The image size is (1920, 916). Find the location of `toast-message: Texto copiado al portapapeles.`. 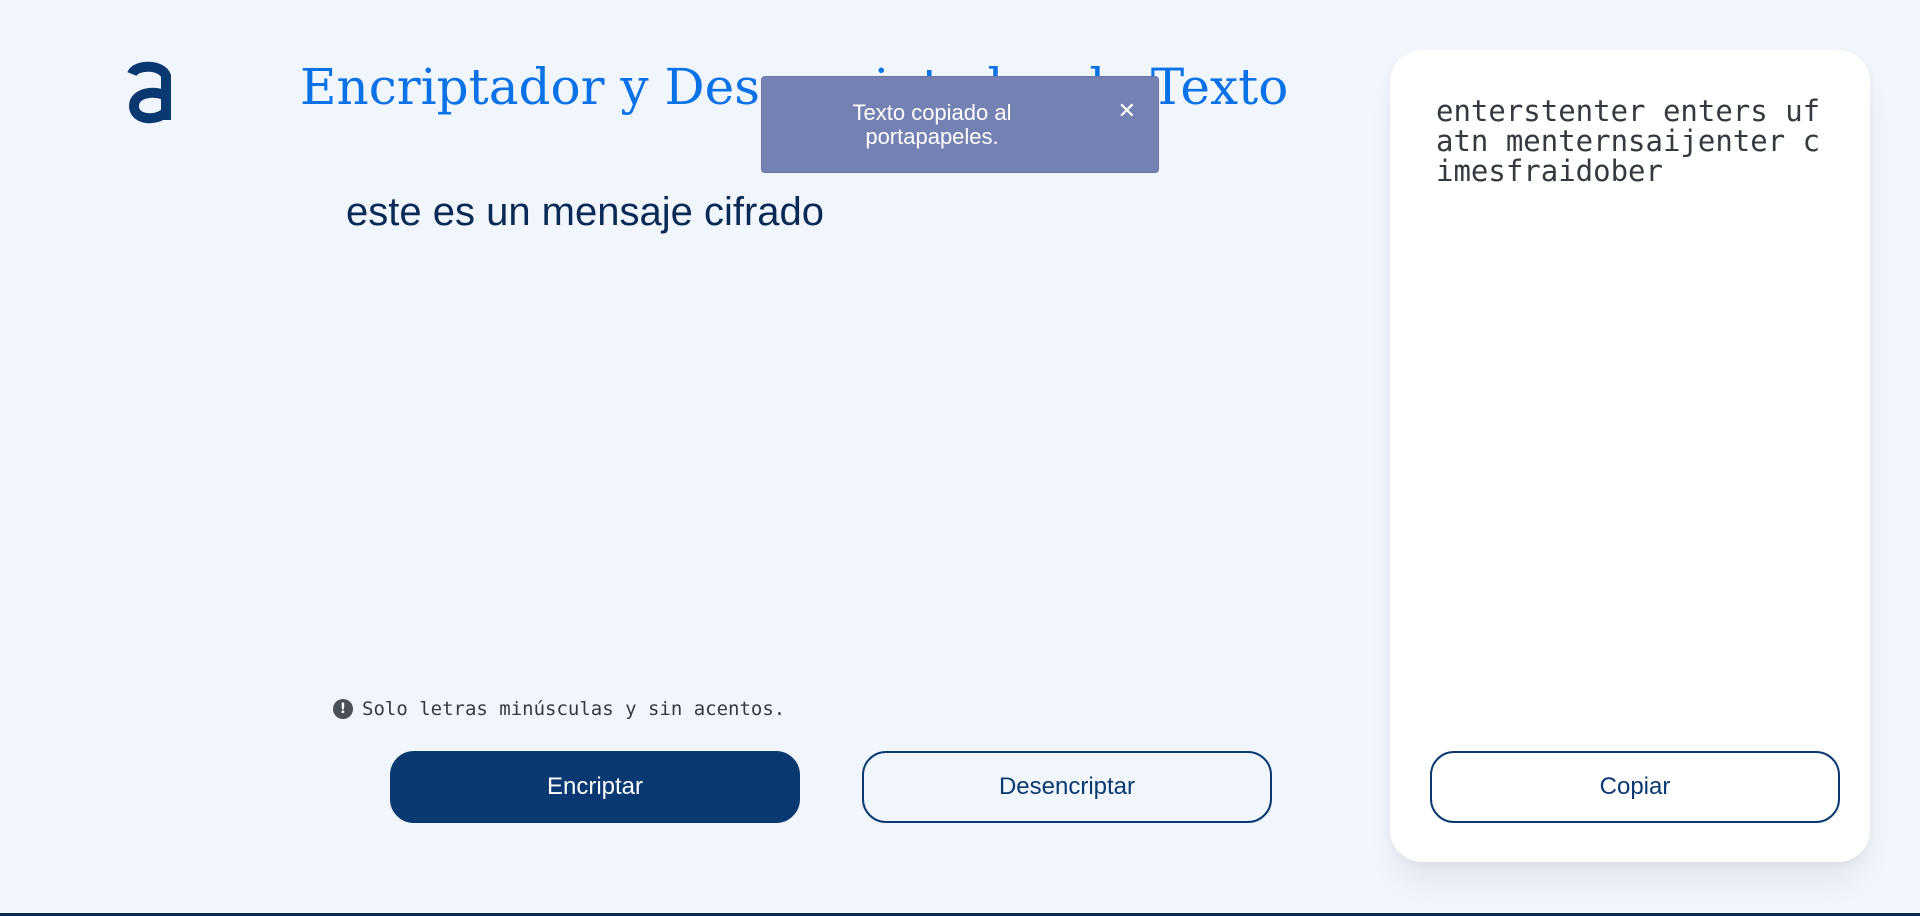

toast-message: Texto copiado al portapapeles. is located at coordinates (932, 124).